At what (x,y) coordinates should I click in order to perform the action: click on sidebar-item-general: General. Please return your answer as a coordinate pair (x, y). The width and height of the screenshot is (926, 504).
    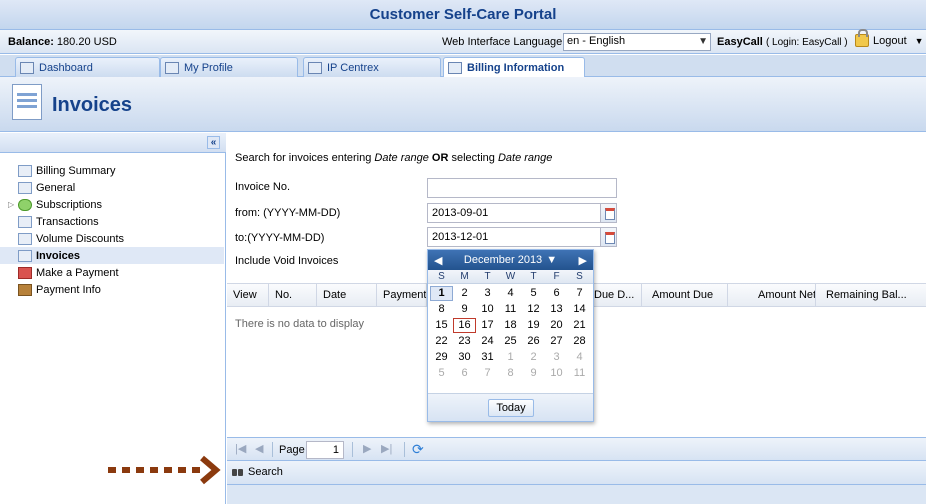
    Looking at the image, I should click on (117, 187).